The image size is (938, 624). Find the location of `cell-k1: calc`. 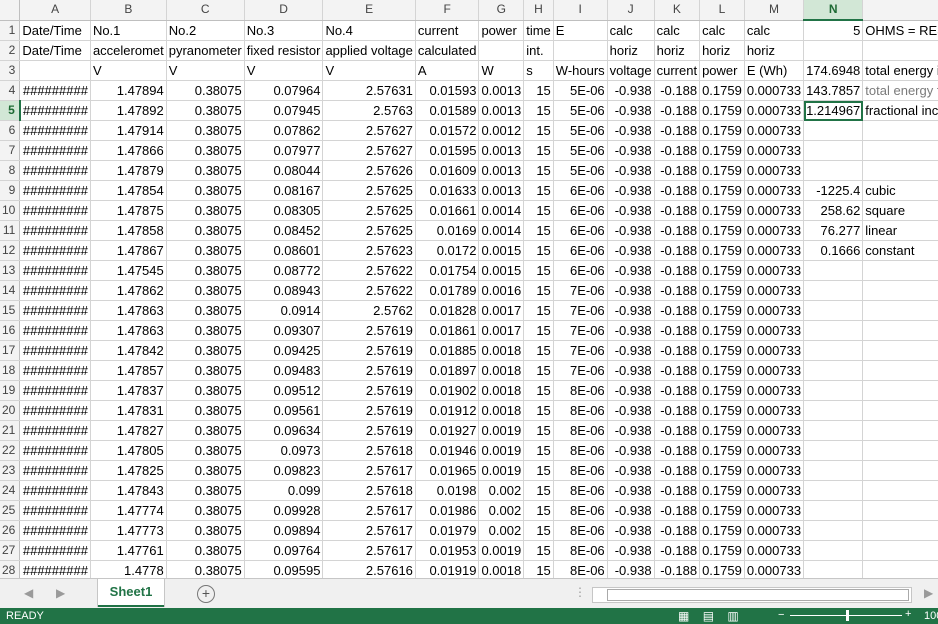

cell-k1: calc is located at coordinates (677, 30).